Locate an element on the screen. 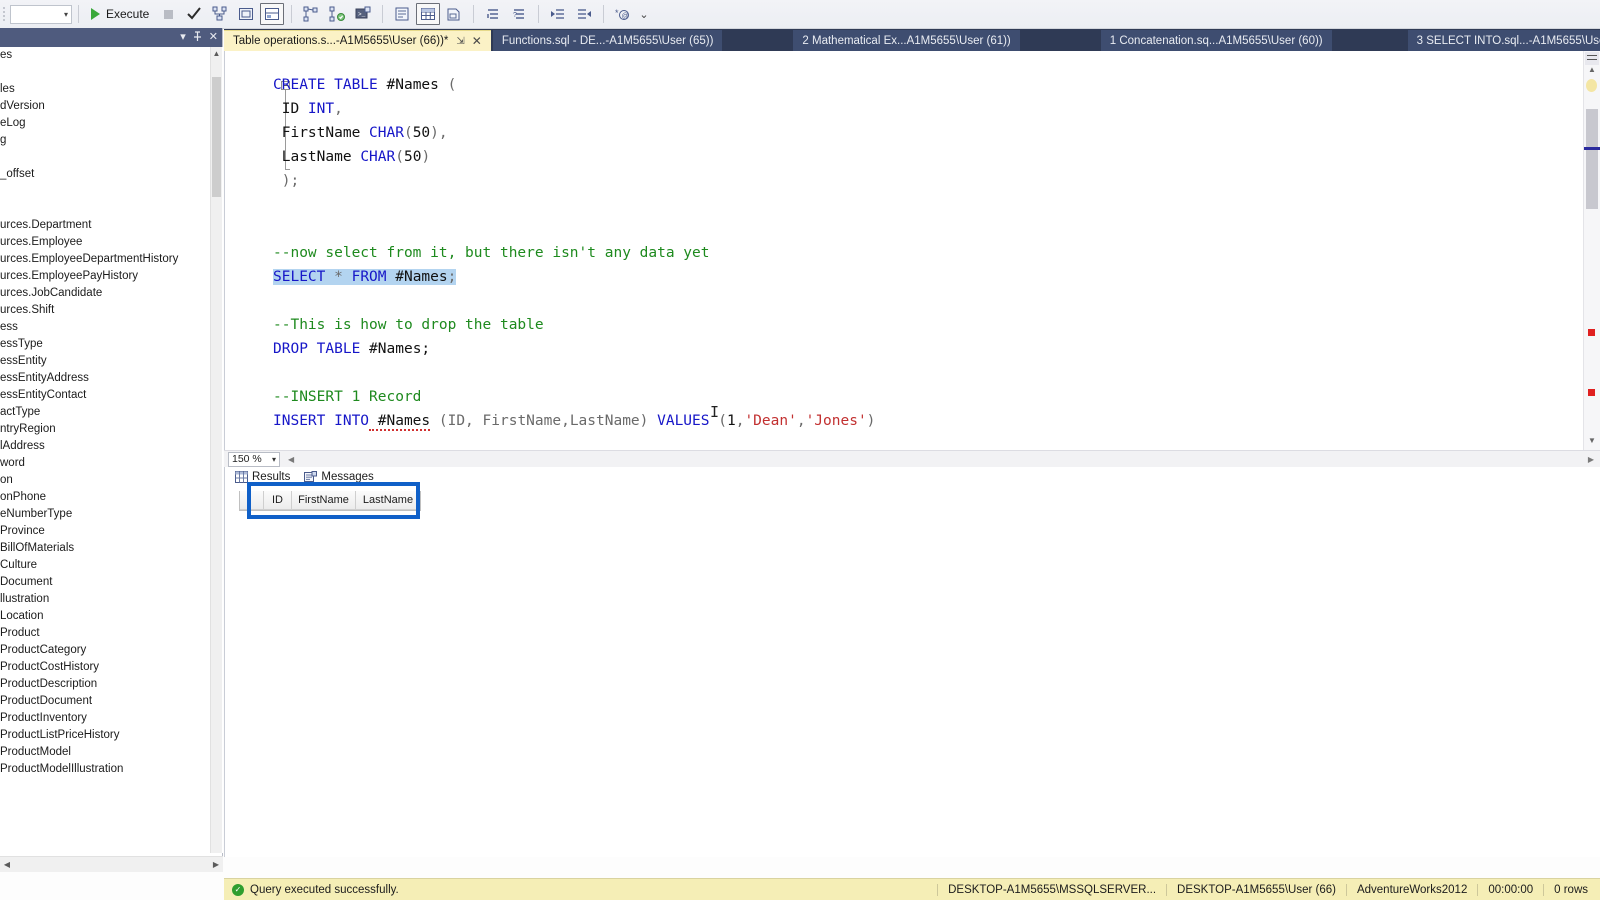  object-explorer-horizontal-scrollbar: ◀ ▶ is located at coordinates (111, 864).